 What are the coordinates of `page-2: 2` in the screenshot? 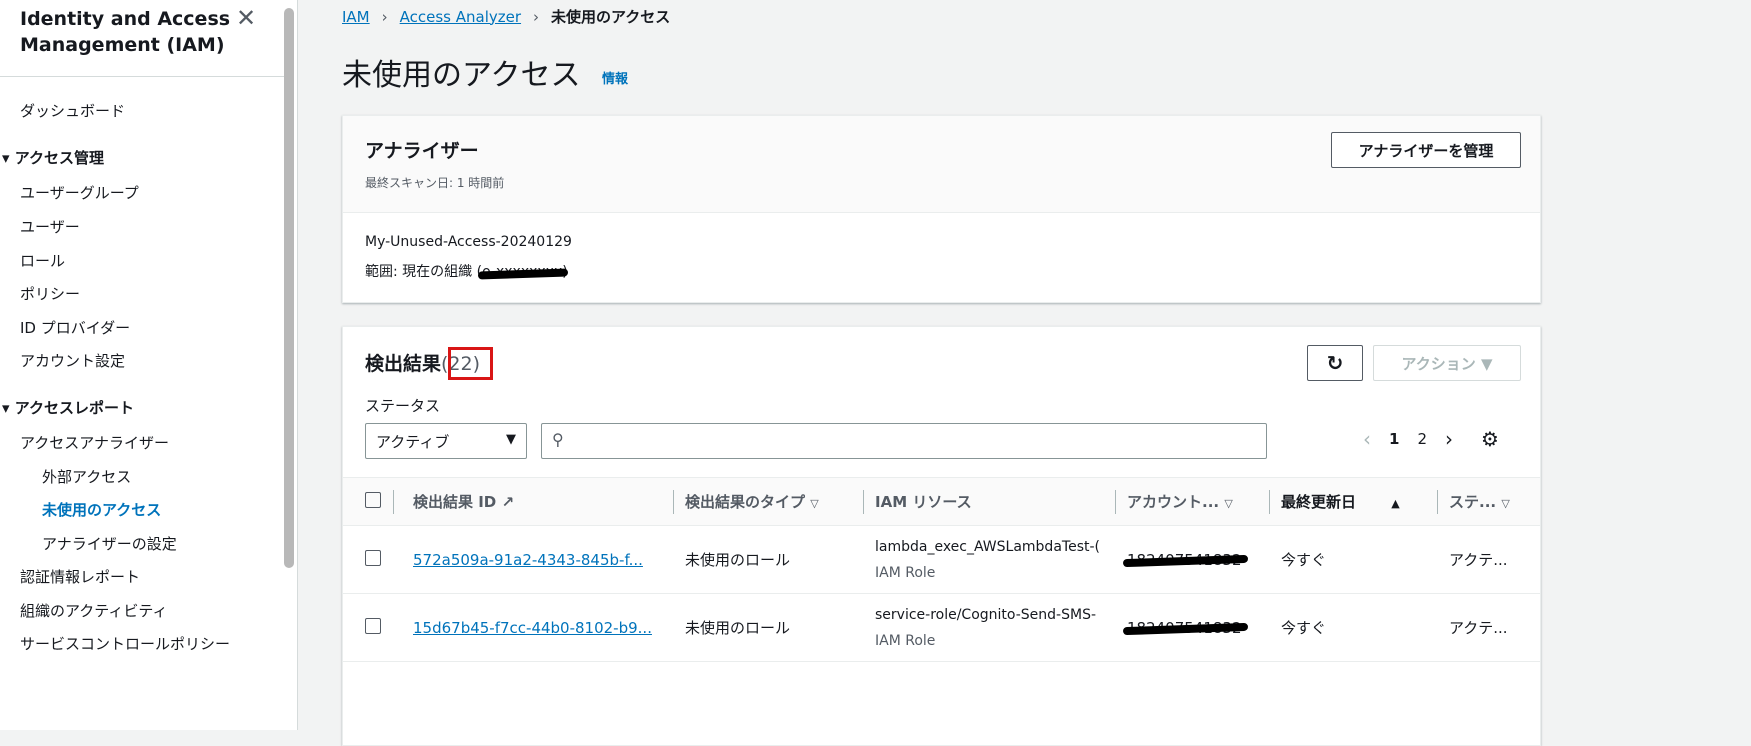 It's located at (1422, 439).